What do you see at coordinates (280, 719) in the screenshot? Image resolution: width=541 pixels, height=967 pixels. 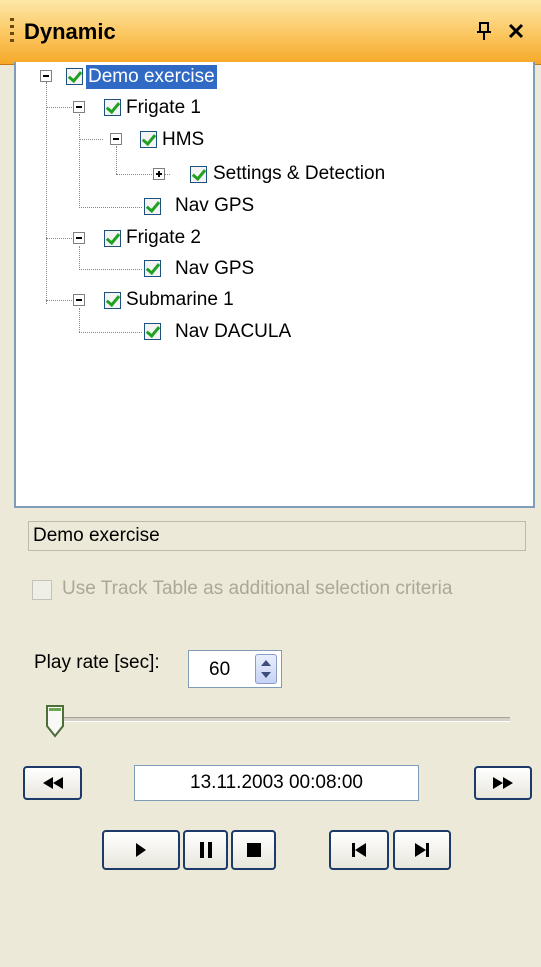 I see `timeline-track` at bounding box center [280, 719].